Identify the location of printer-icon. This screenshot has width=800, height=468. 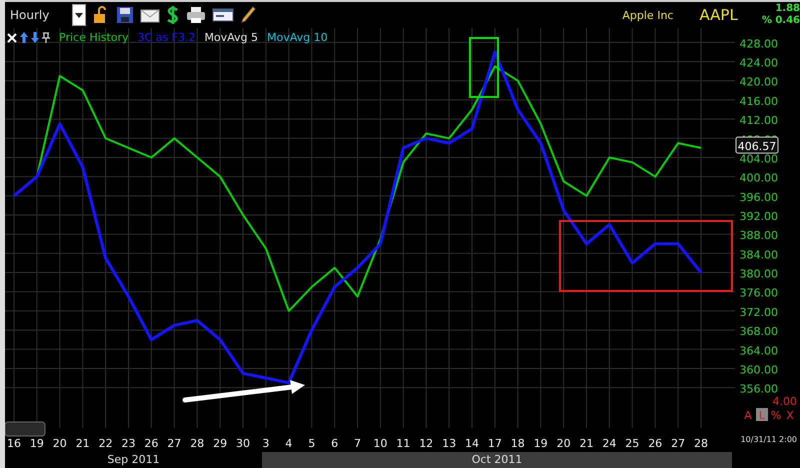
(196, 15).